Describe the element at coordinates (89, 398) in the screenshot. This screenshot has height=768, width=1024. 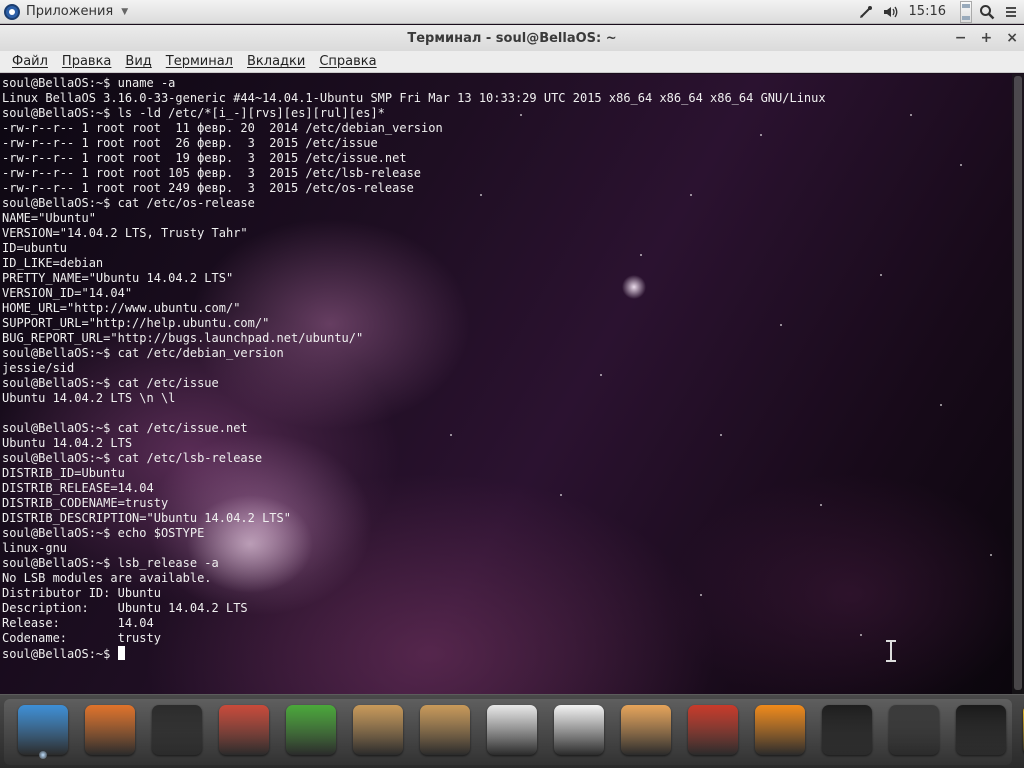
I see `terminal-line: Ubuntu 14.04.2 LTS \n \l` at that location.